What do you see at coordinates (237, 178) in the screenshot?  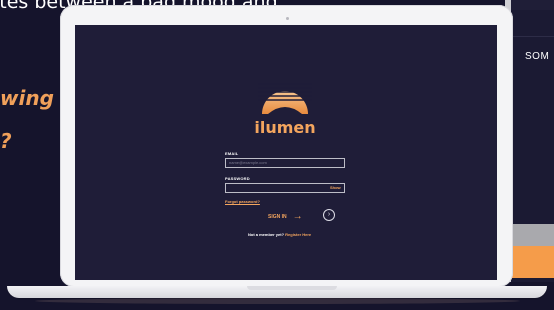 I see `password-label: PASSWORD` at bounding box center [237, 178].